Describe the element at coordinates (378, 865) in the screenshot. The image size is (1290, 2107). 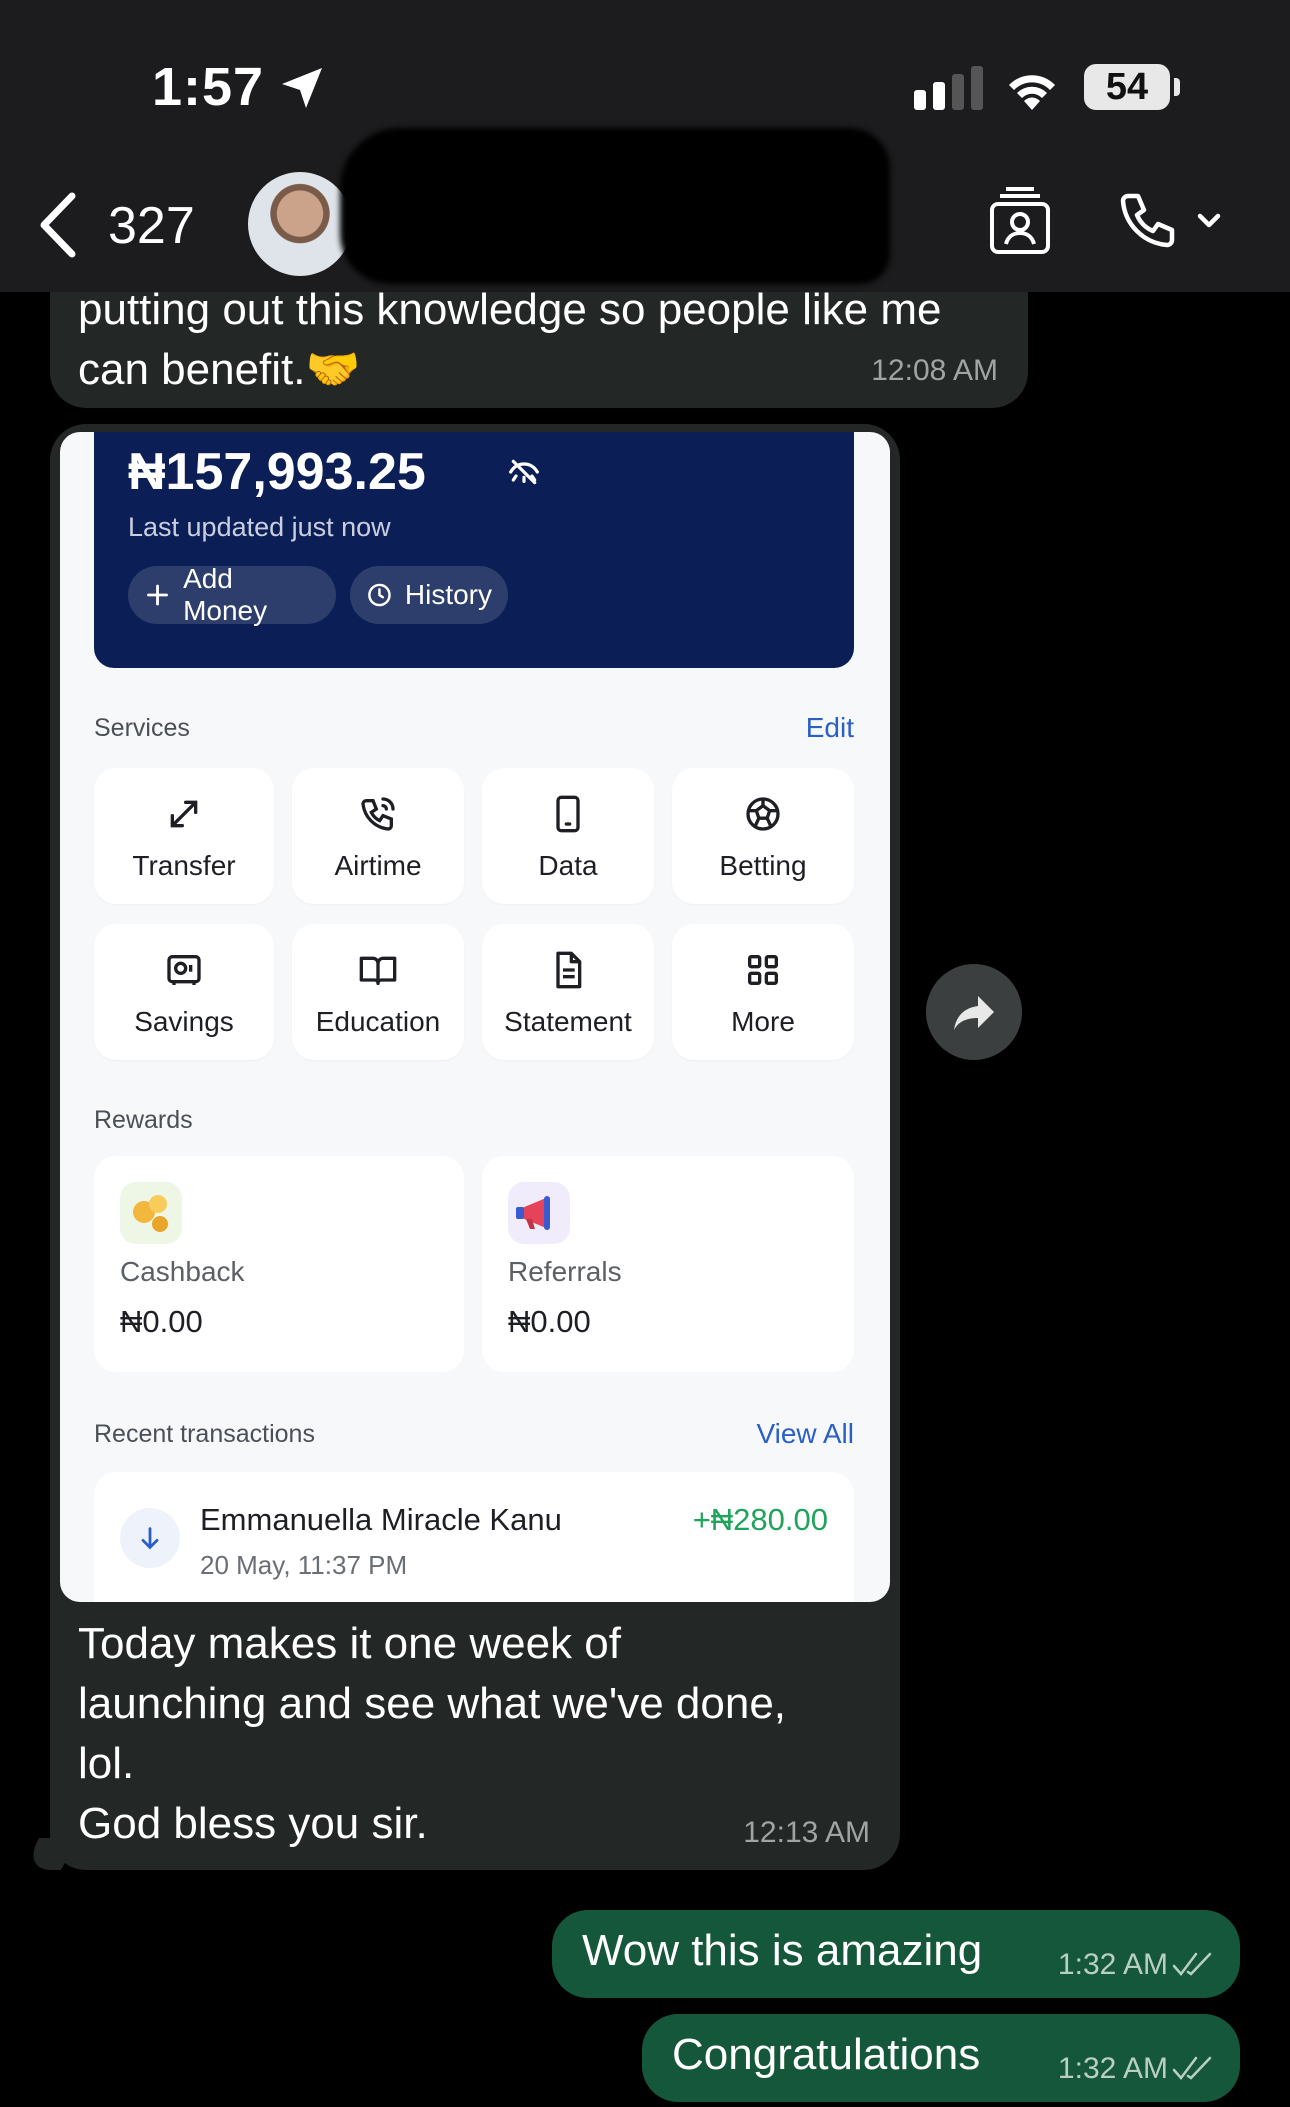
I see `service-label: Airtime` at that location.